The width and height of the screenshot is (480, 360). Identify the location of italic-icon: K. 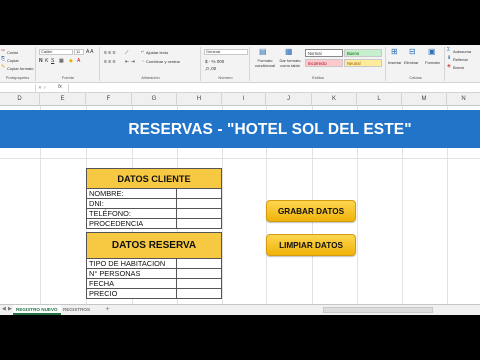
(46, 61).